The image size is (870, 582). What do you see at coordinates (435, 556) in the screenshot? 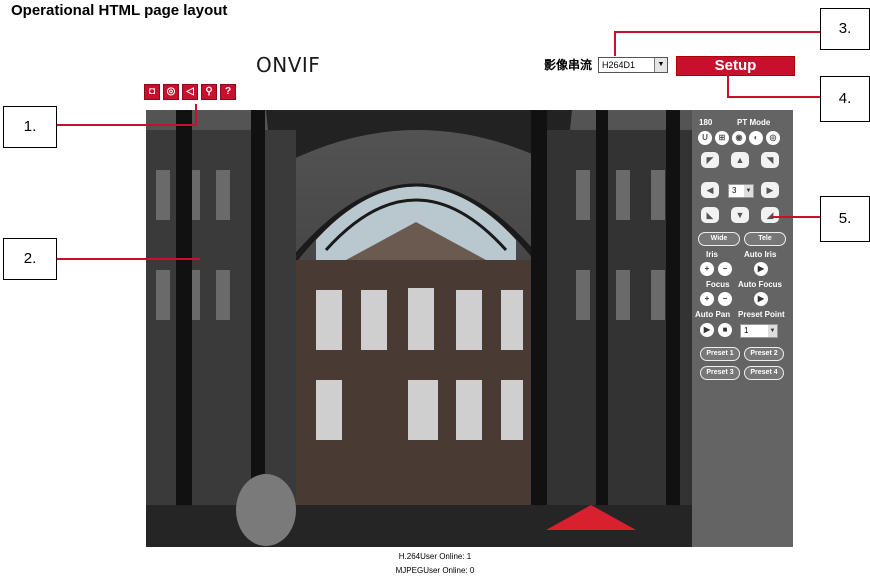
I see `h264-users-status: H.264User Online: 1` at bounding box center [435, 556].